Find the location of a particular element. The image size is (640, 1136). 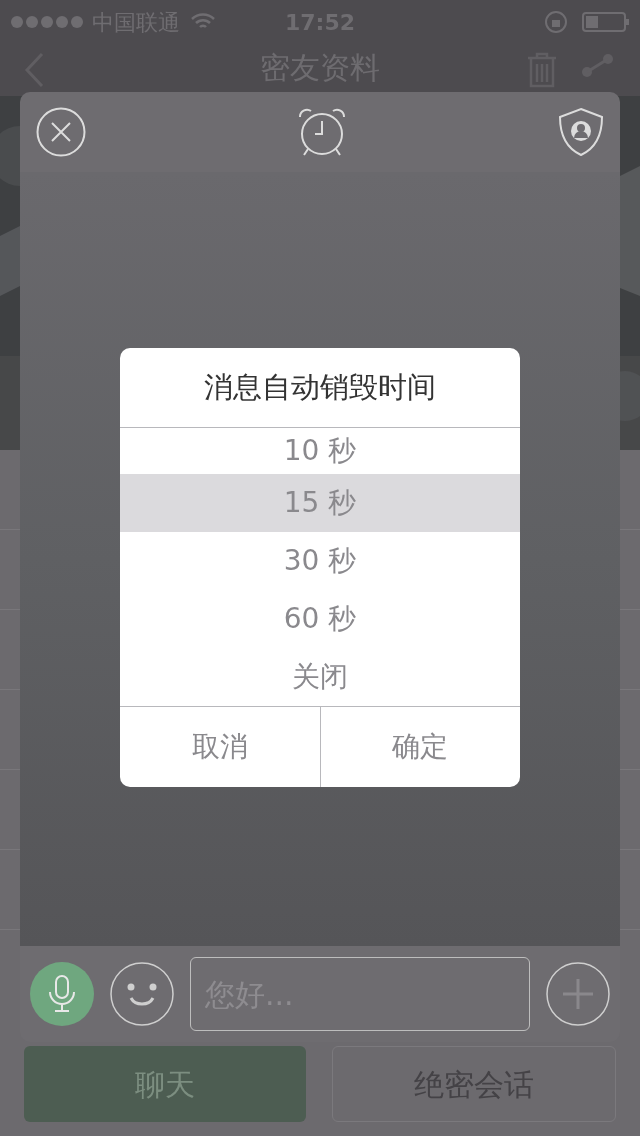

microphone-icon is located at coordinates (62, 994).